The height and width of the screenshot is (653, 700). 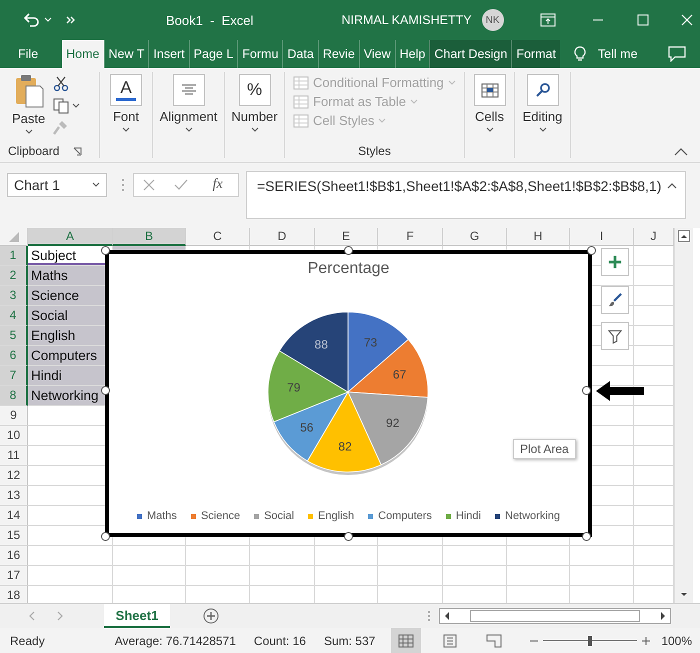 What do you see at coordinates (14, 436) in the screenshot?
I see `row-header: 10` at bounding box center [14, 436].